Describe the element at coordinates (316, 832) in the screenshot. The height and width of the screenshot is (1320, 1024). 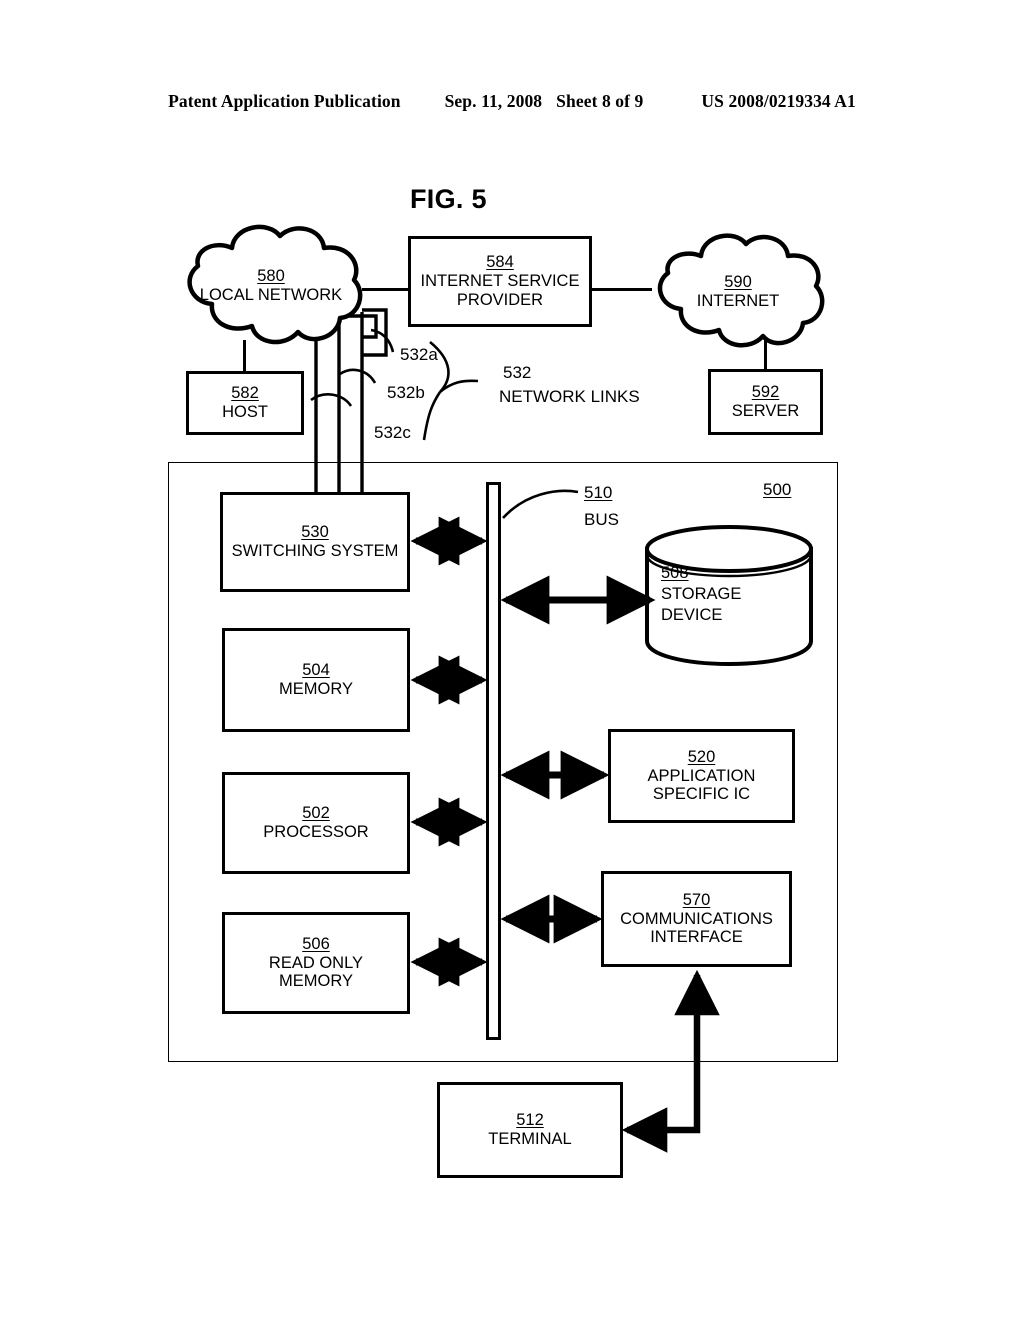
I see `processor-label: PROCESSOR` at that location.